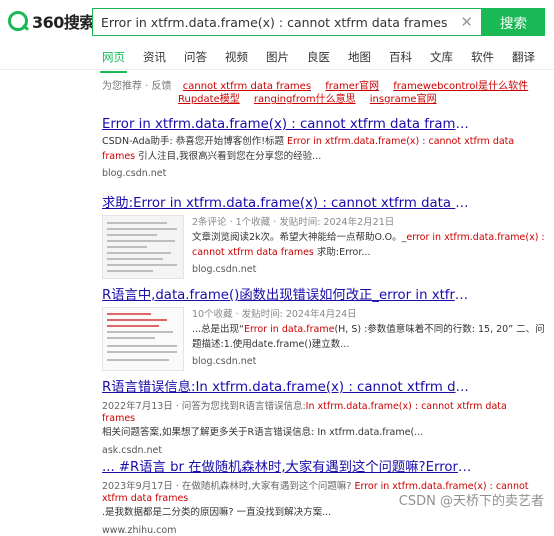  I want to click on close-icon: ✕, so click(466, 22).